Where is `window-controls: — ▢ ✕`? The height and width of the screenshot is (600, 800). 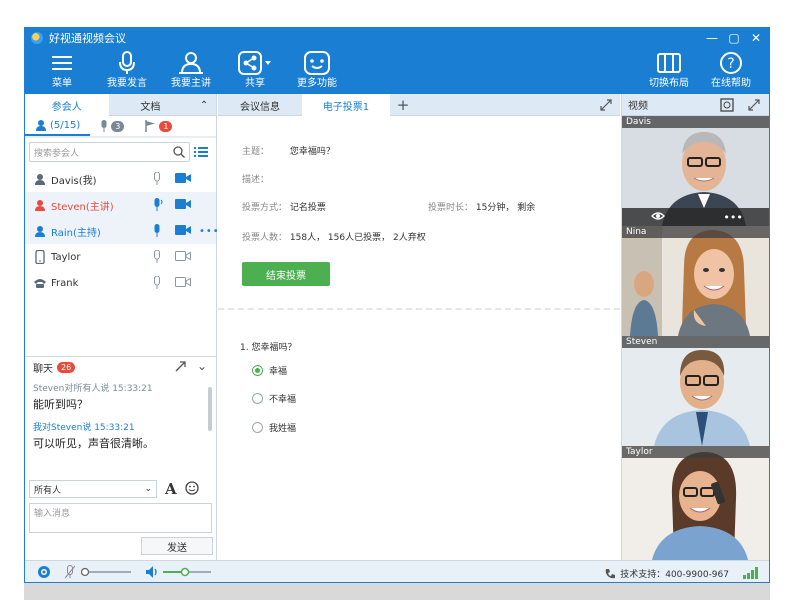
window-controls: — ▢ ✕ is located at coordinates (734, 38).